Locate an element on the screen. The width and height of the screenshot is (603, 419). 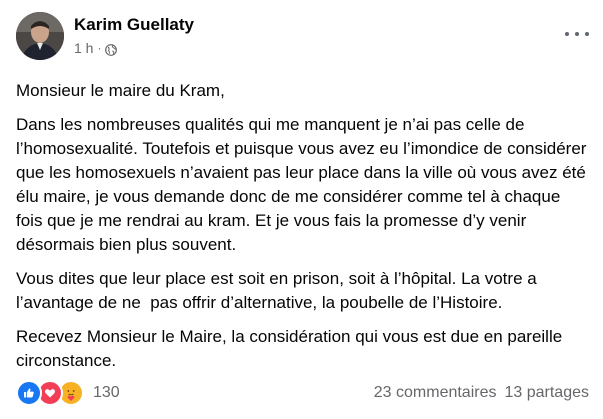
reactions-summary: 130 is located at coordinates (68, 393).